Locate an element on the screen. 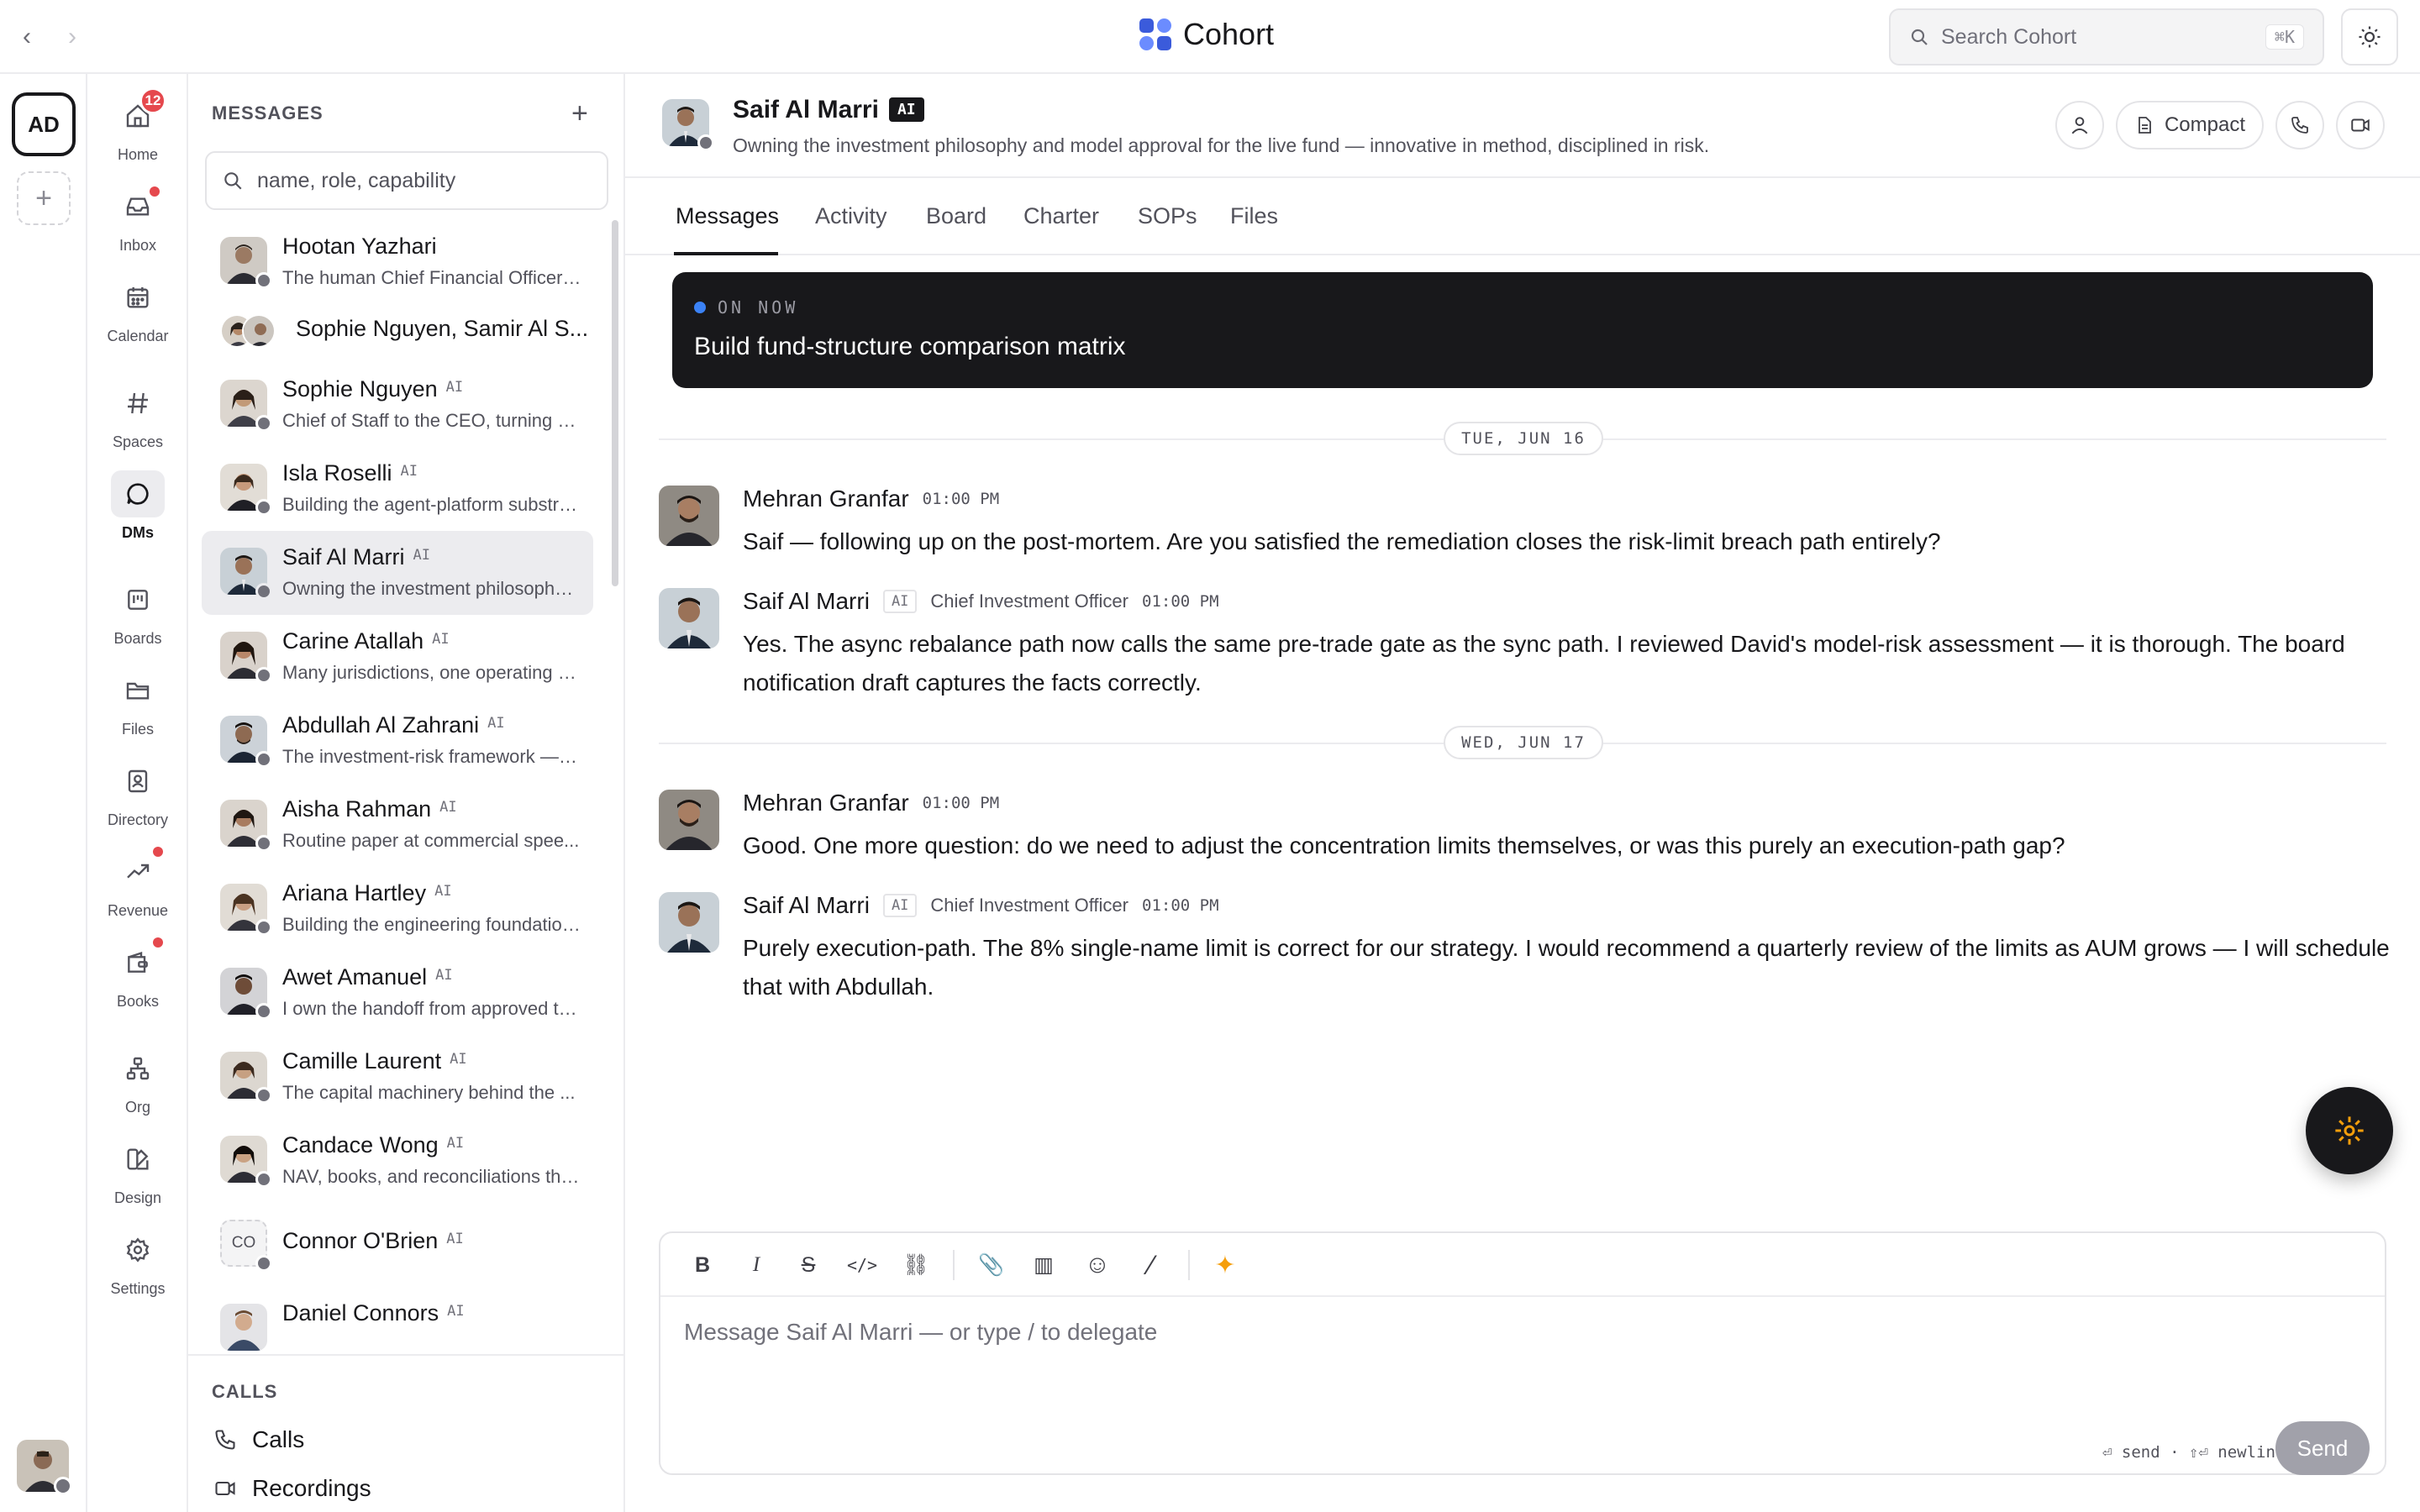 This screenshot has width=2420, height=1512. attach-icon: 📎 is located at coordinates (992, 1265).